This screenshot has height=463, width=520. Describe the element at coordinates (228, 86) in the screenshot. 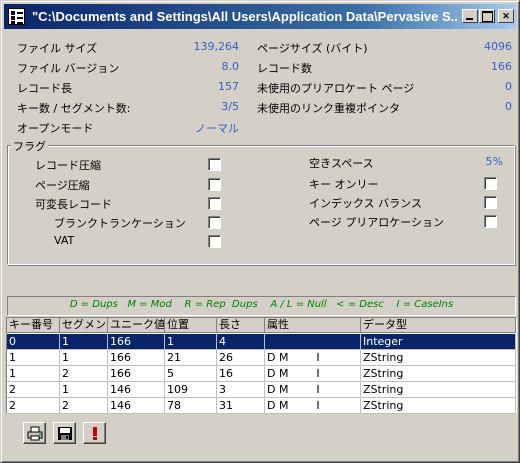

I see `record-length-value: 157` at that location.